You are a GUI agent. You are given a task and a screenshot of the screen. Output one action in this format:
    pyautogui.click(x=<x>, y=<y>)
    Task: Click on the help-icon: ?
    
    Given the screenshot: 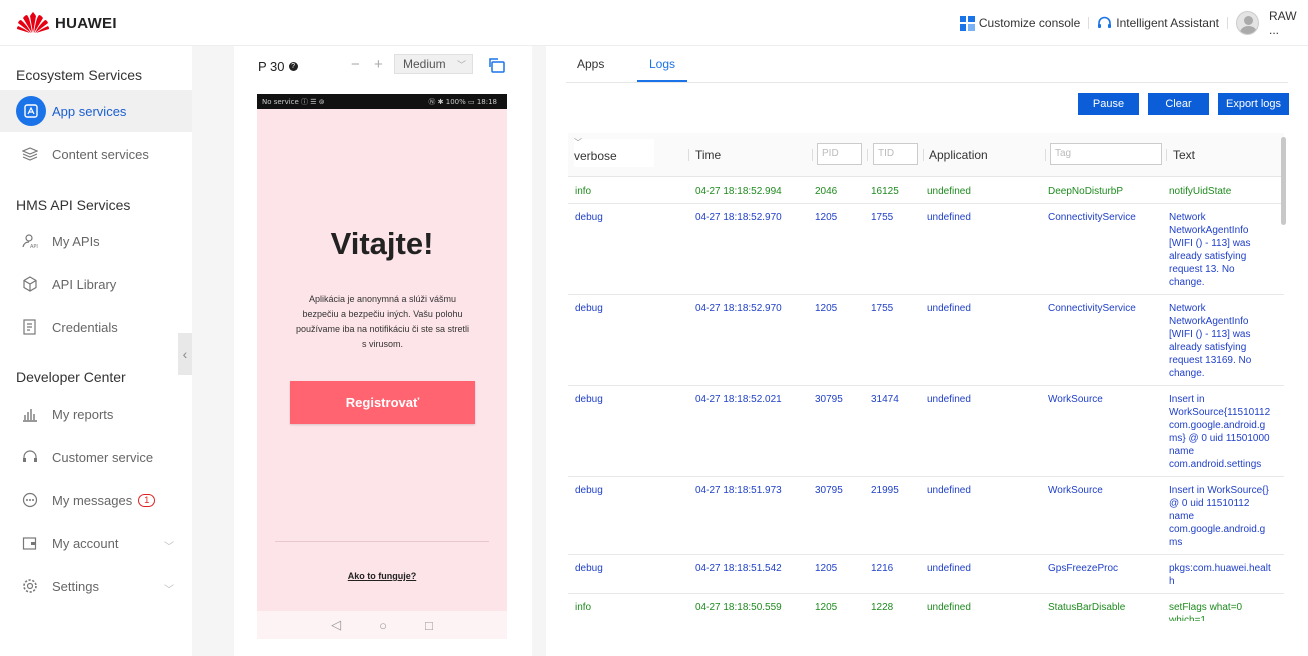 What is the action you would take?
    pyautogui.click(x=293, y=66)
    